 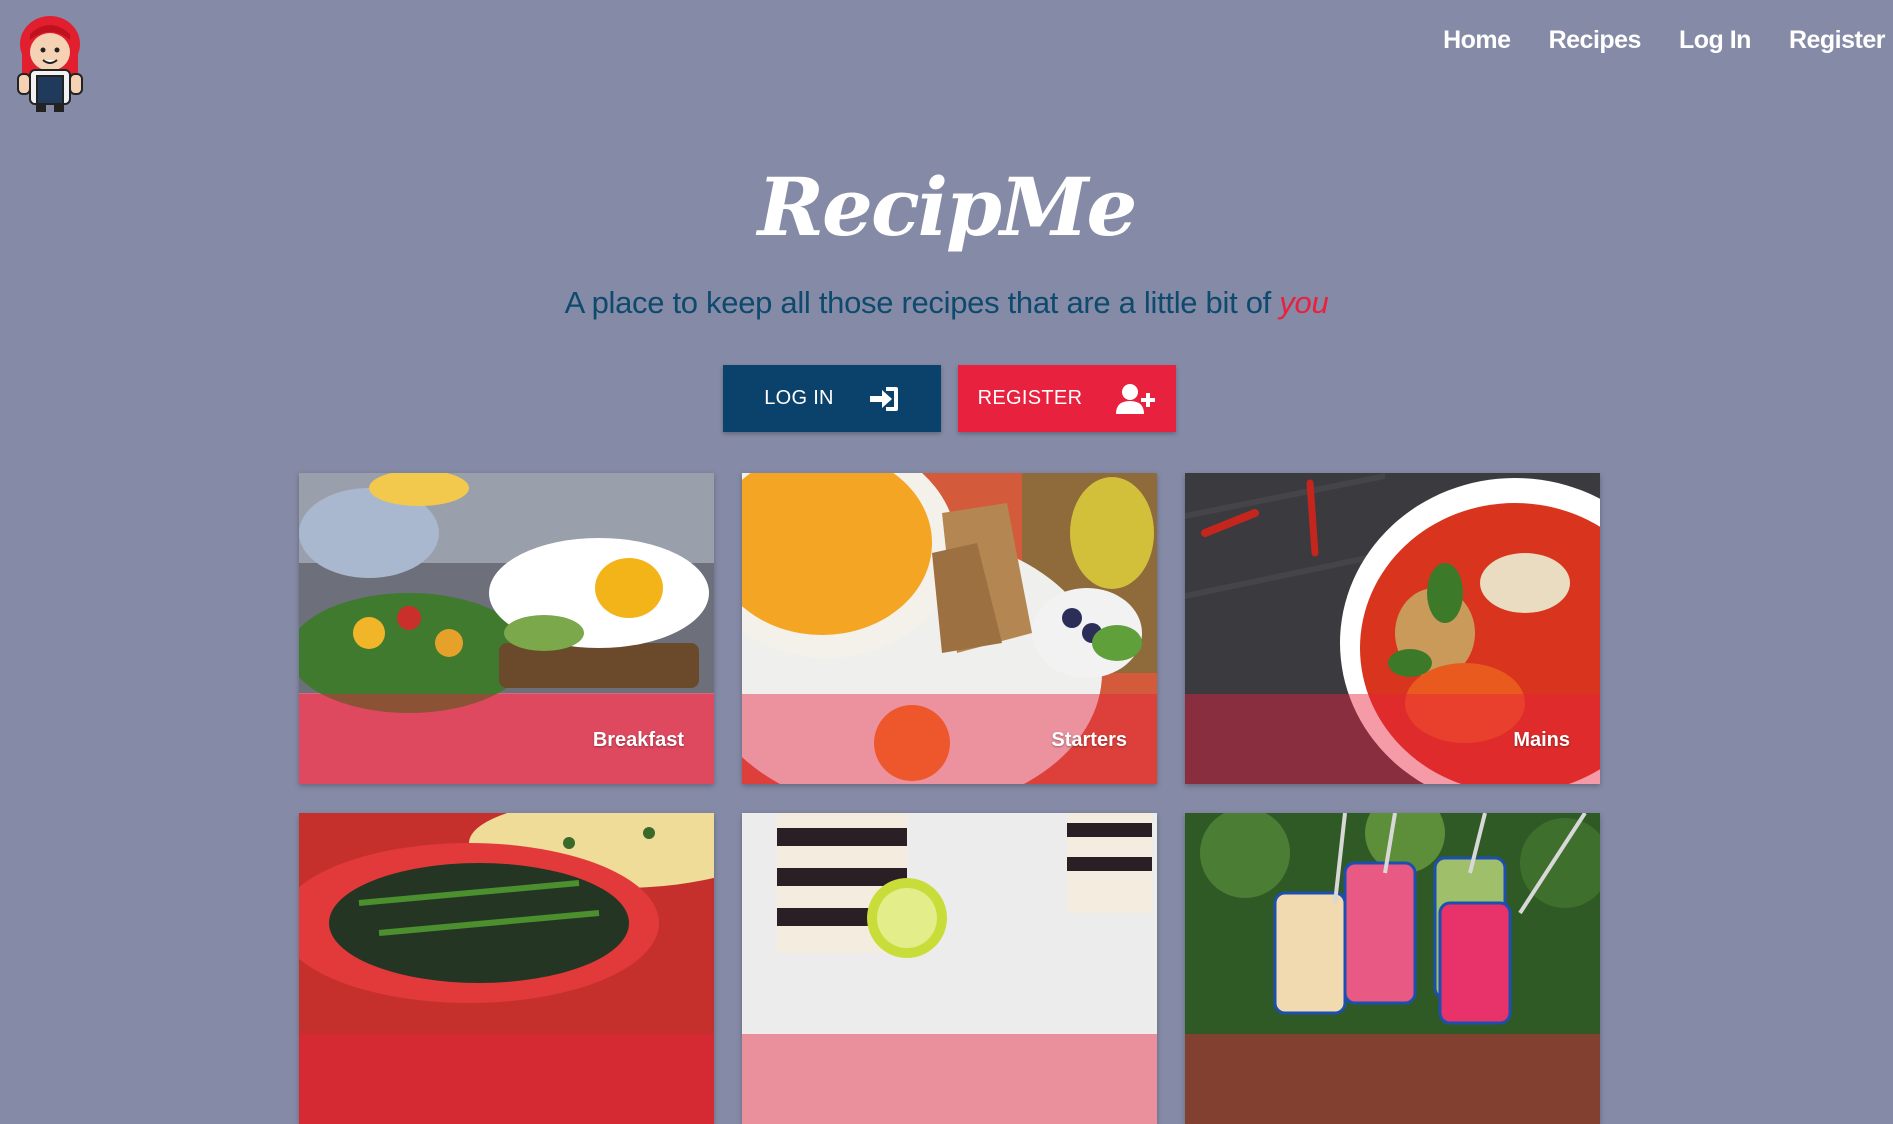 I want to click on tagline-accent: you, so click(x=1304, y=302).